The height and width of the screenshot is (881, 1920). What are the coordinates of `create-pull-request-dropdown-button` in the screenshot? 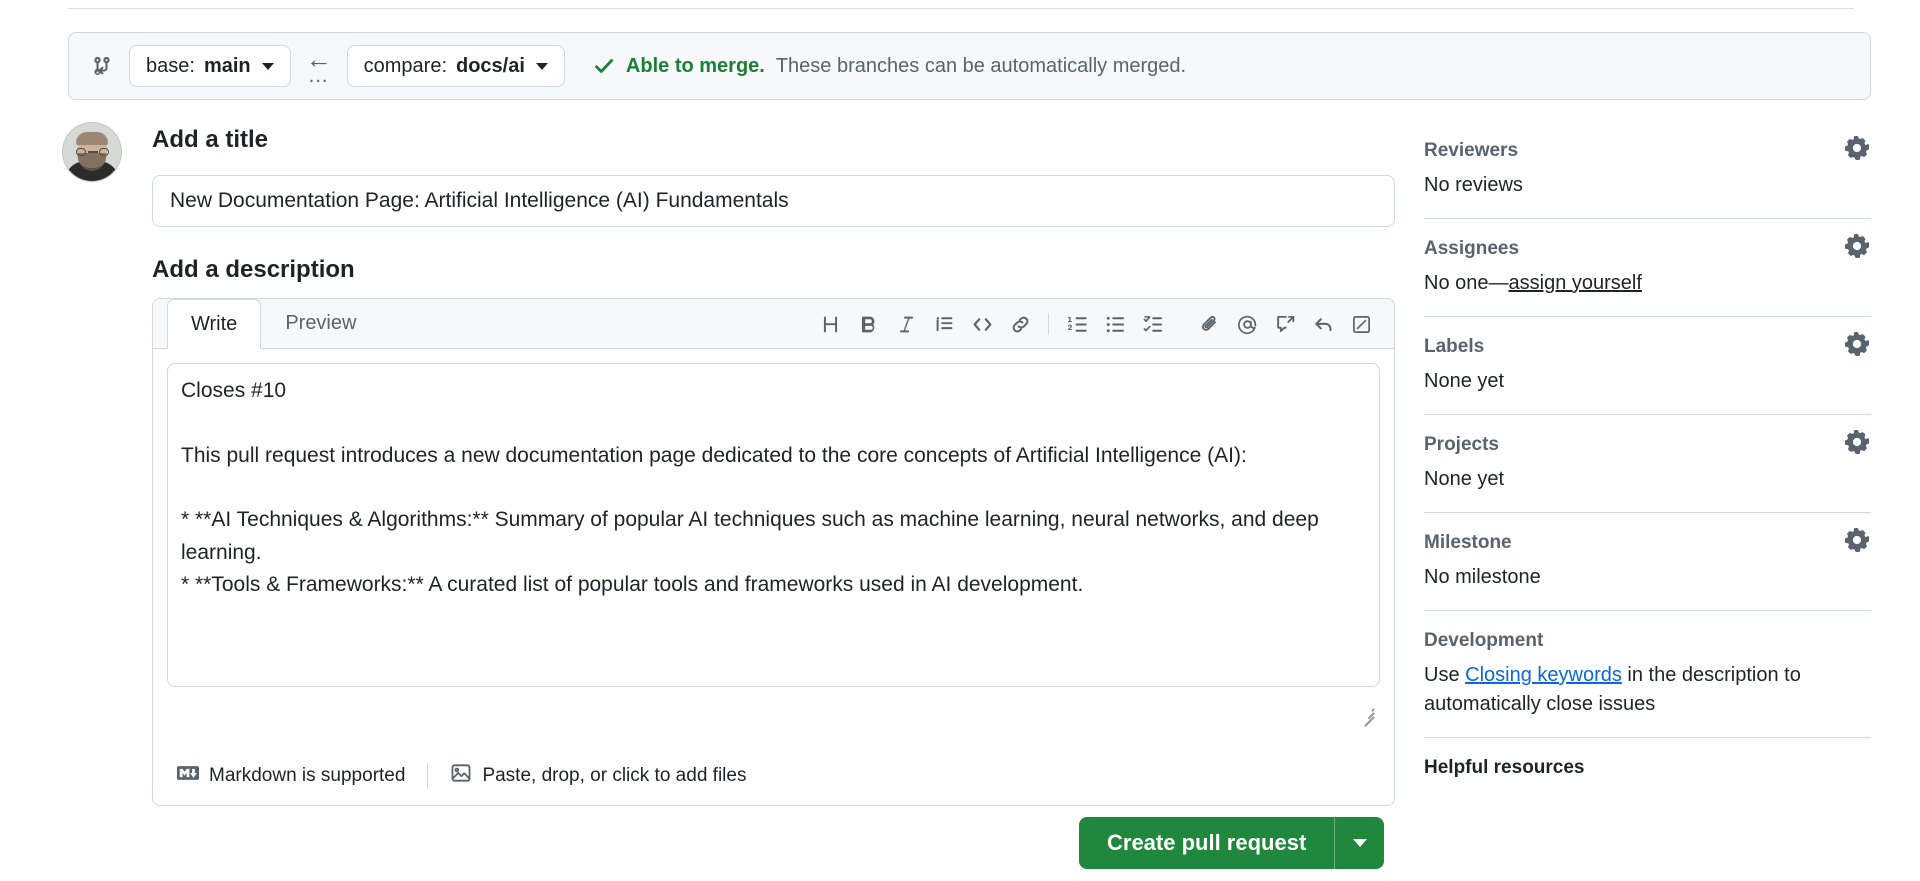 It's located at (1359, 843).